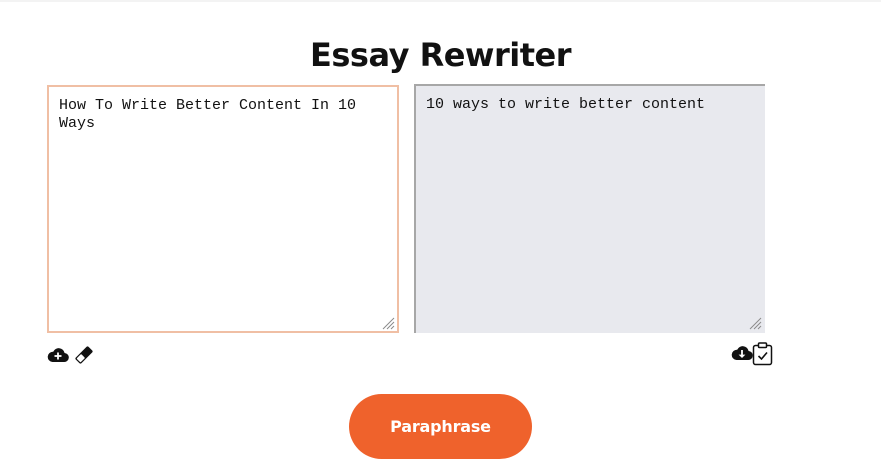 The image size is (881, 475). I want to click on top-divider, so click(440, 1).